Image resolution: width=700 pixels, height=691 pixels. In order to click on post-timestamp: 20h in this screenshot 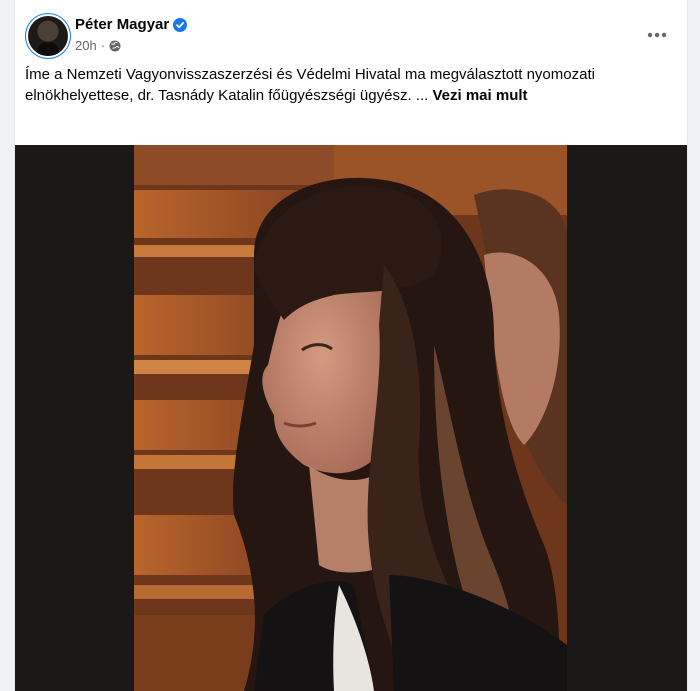, I will do `click(86, 45)`.